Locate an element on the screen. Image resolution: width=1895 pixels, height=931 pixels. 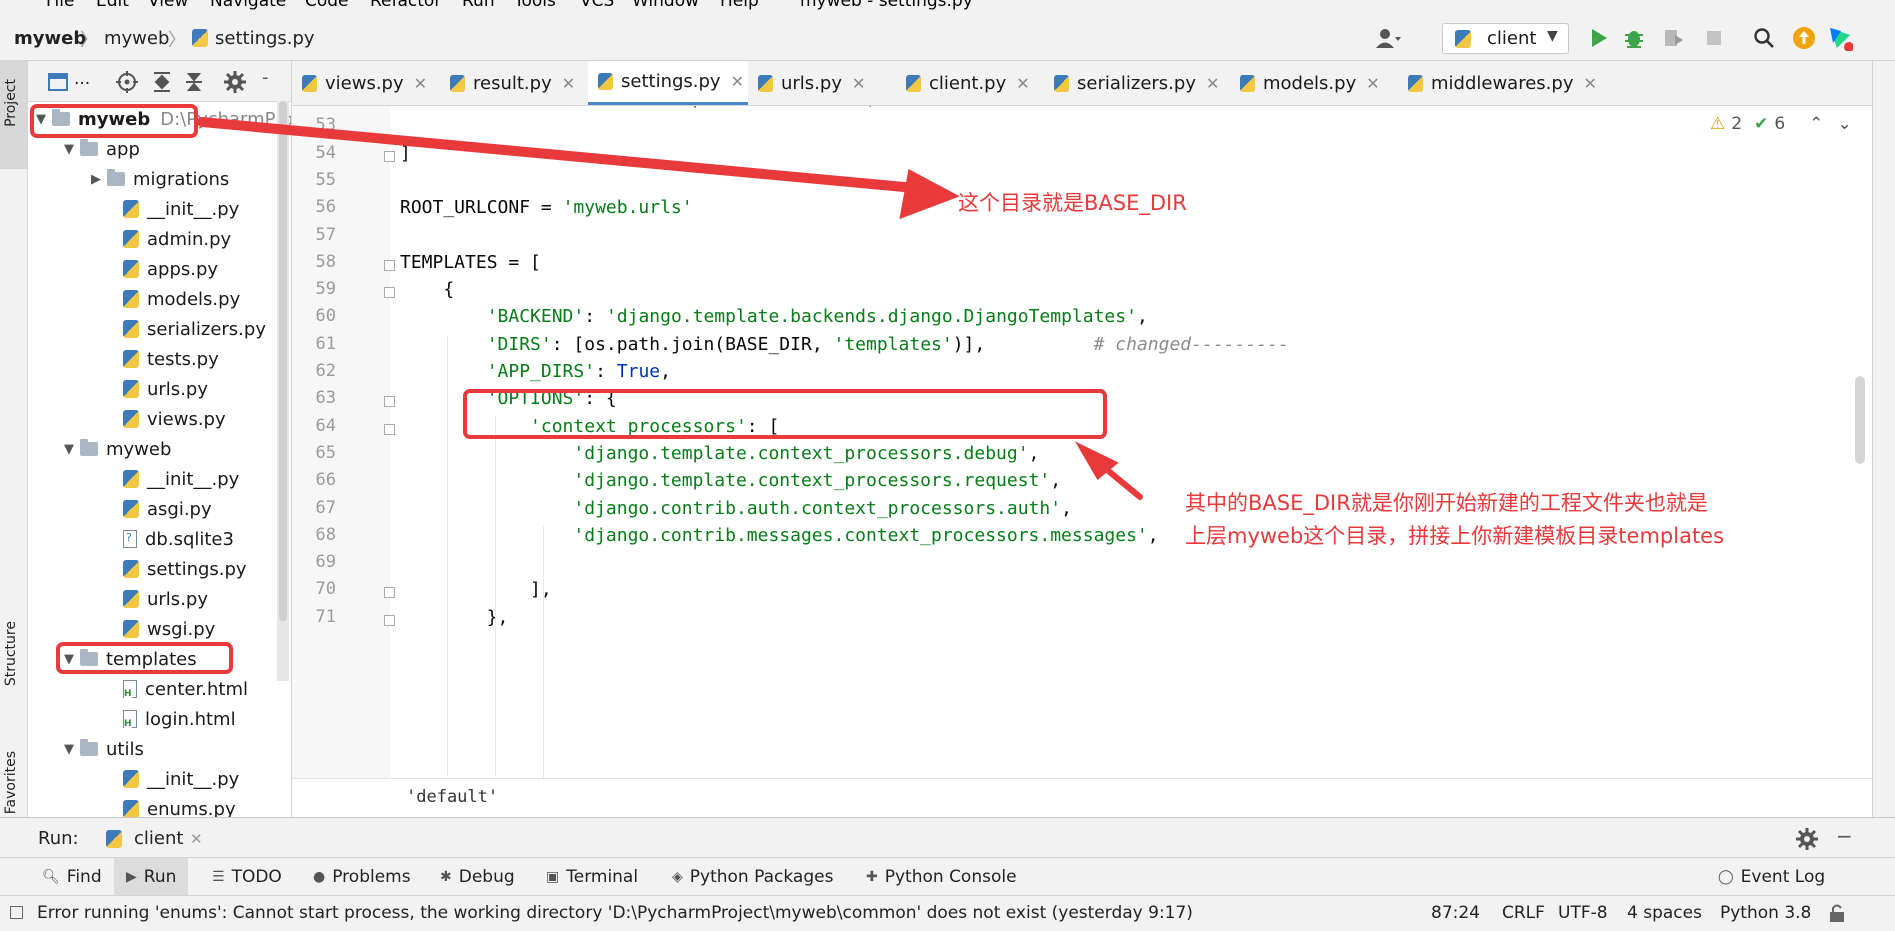
menu-item: Edit is located at coordinates (112, 5).